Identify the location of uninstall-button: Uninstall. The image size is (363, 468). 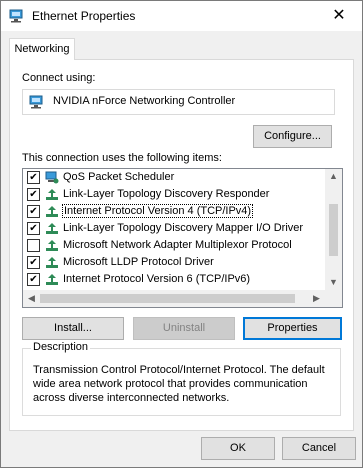
(184, 328).